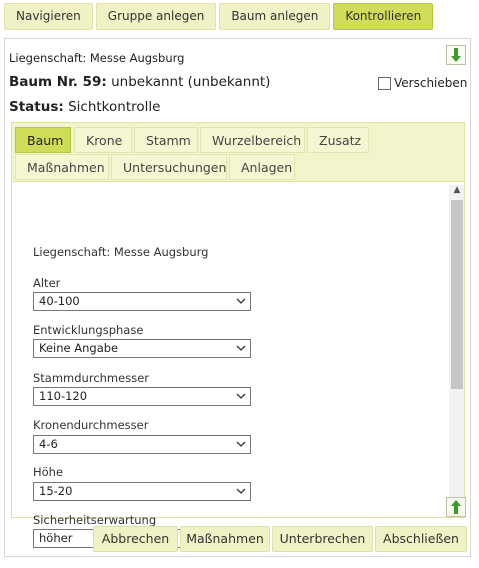 The image size is (479, 568). Describe the element at coordinates (63, 396) in the screenshot. I see `stammdurchmesser-value: 110-120` at that location.